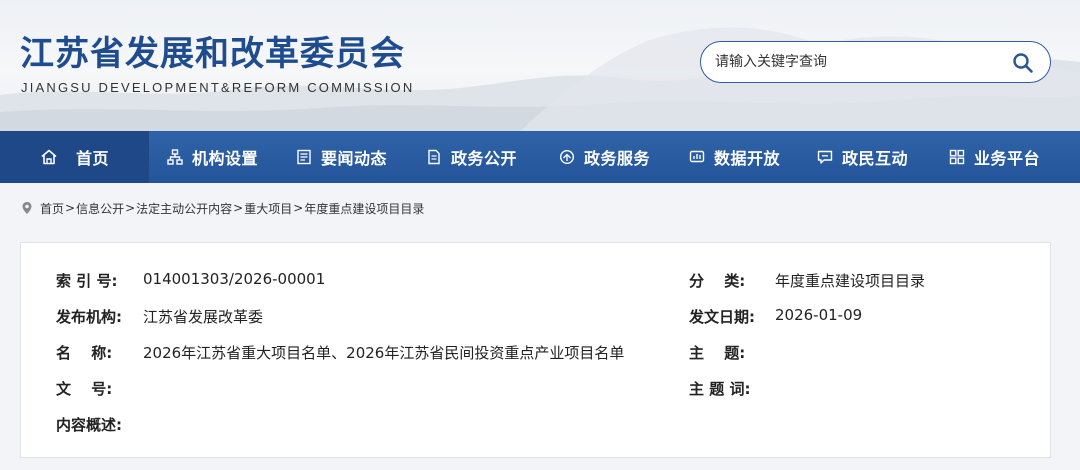 The width and height of the screenshot is (1080, 470). What do you see at coordinates (184, 208) in the screenshot?
I see `breadcrumb-statutory-content: 法定主动公开内容` at bounding box center [184, 208].